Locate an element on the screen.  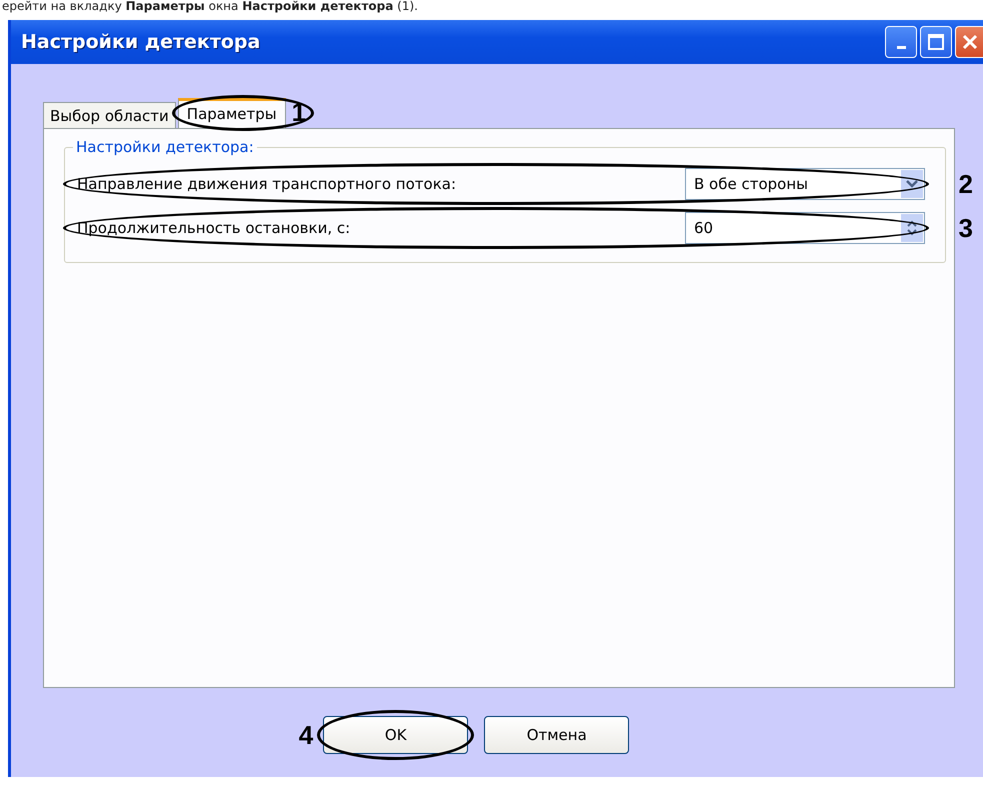
minimize-button is located at coordinates (901, 42).